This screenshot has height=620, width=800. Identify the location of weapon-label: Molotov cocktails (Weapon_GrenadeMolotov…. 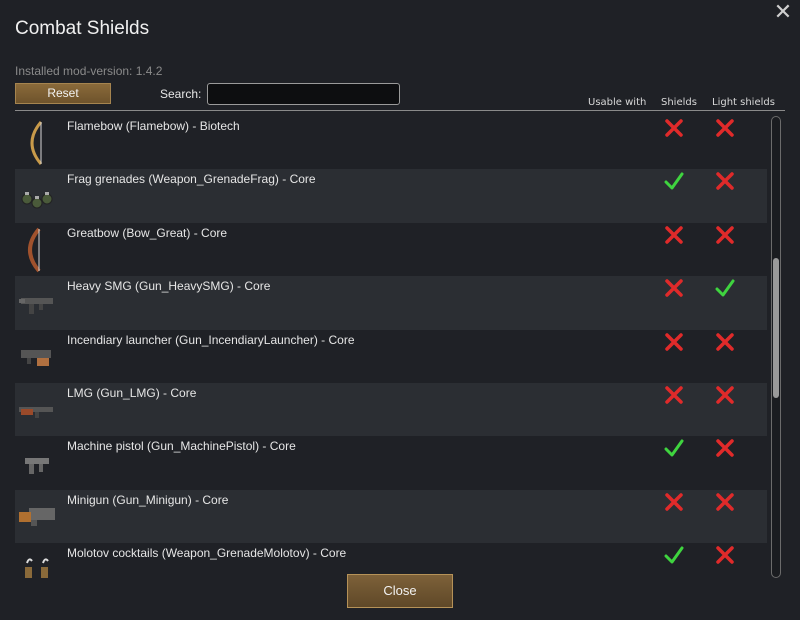
(207, 553).